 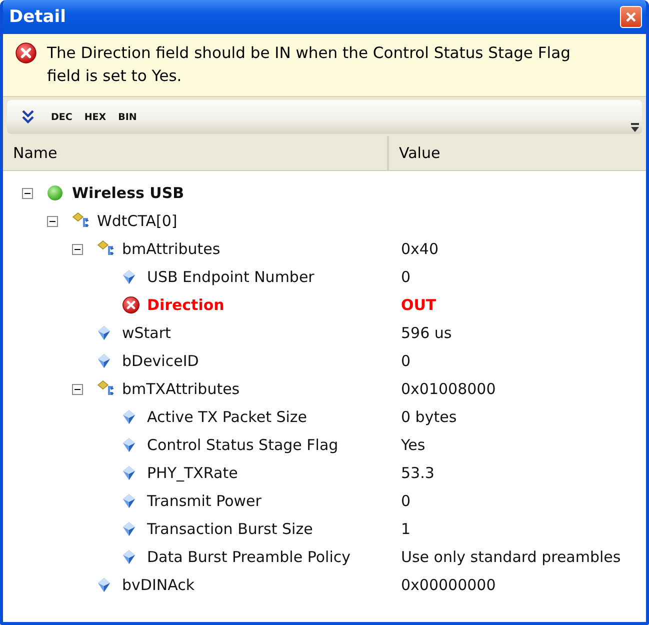 What do you see at coordinates (137, 221) in the screenshot?
I see `node-name: WdtCTA[0]` at bounding box center [137, 221].